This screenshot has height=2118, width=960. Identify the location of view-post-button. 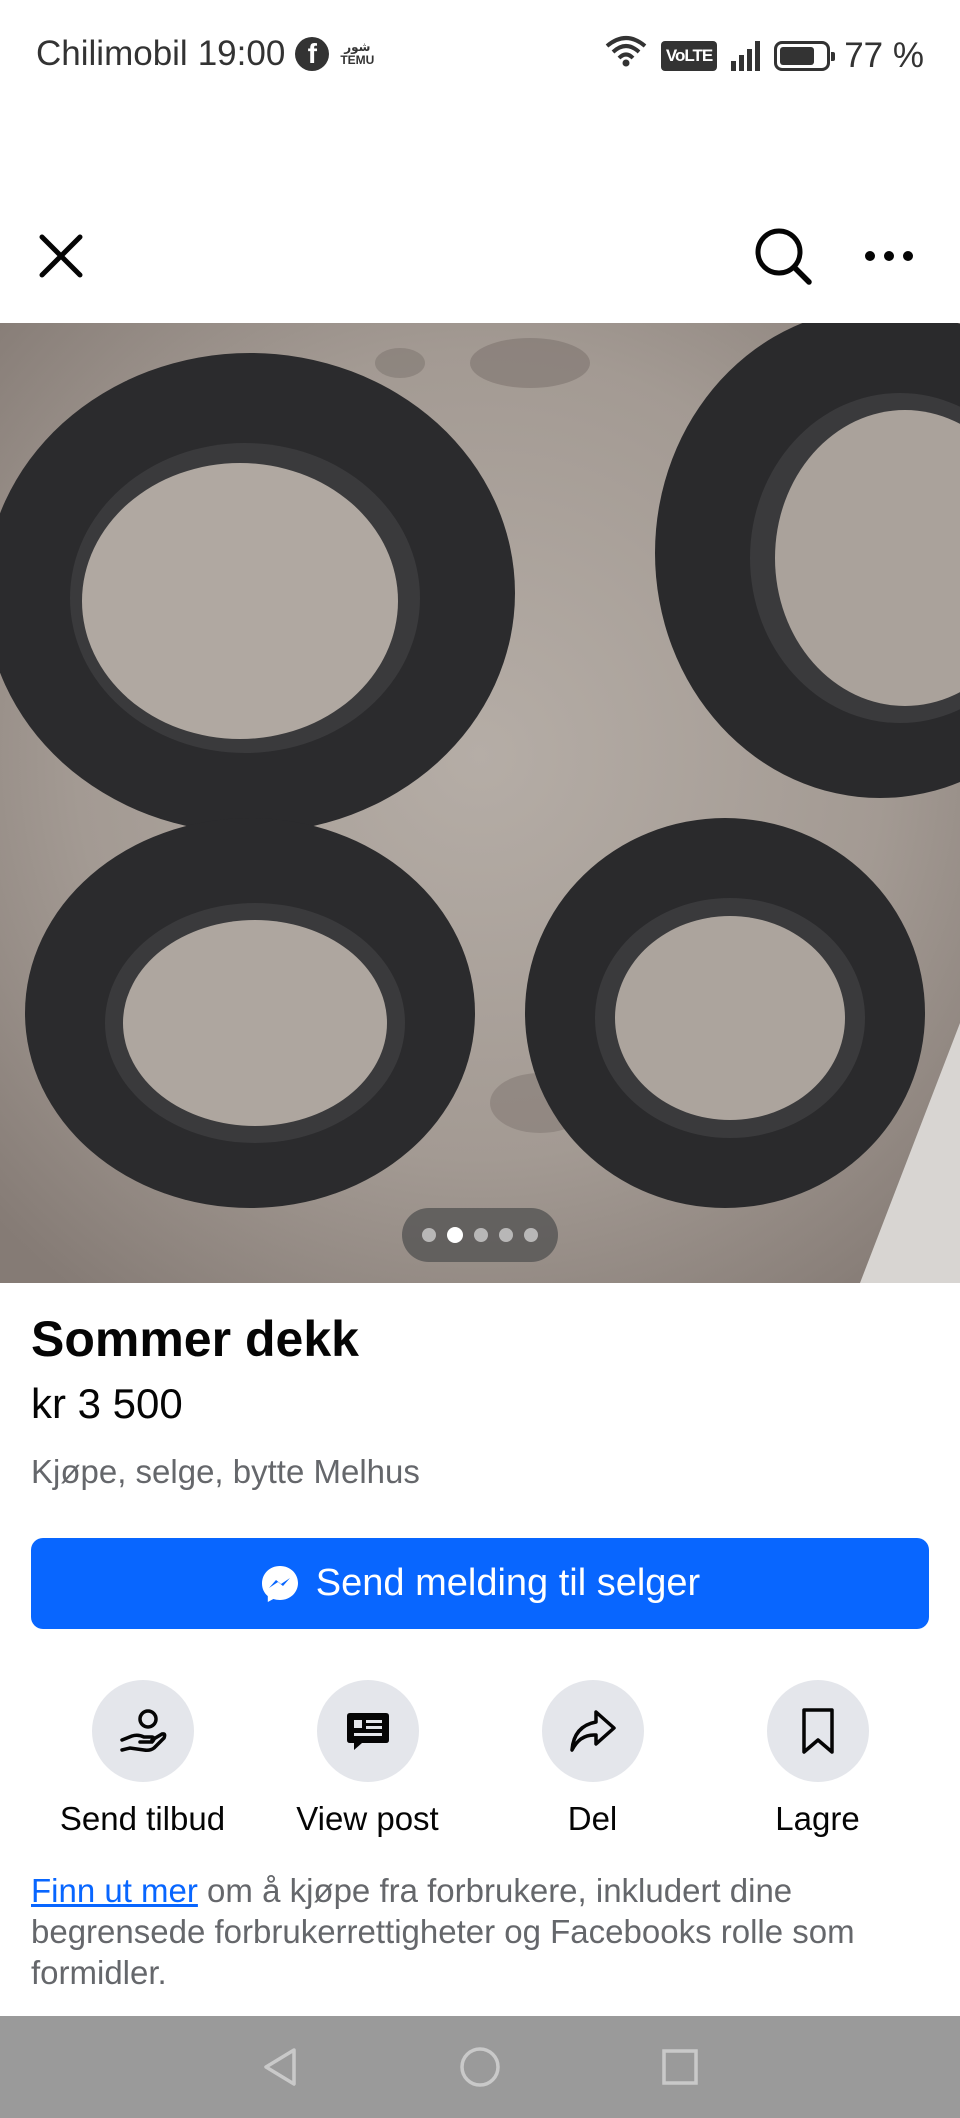
(367, 1731).